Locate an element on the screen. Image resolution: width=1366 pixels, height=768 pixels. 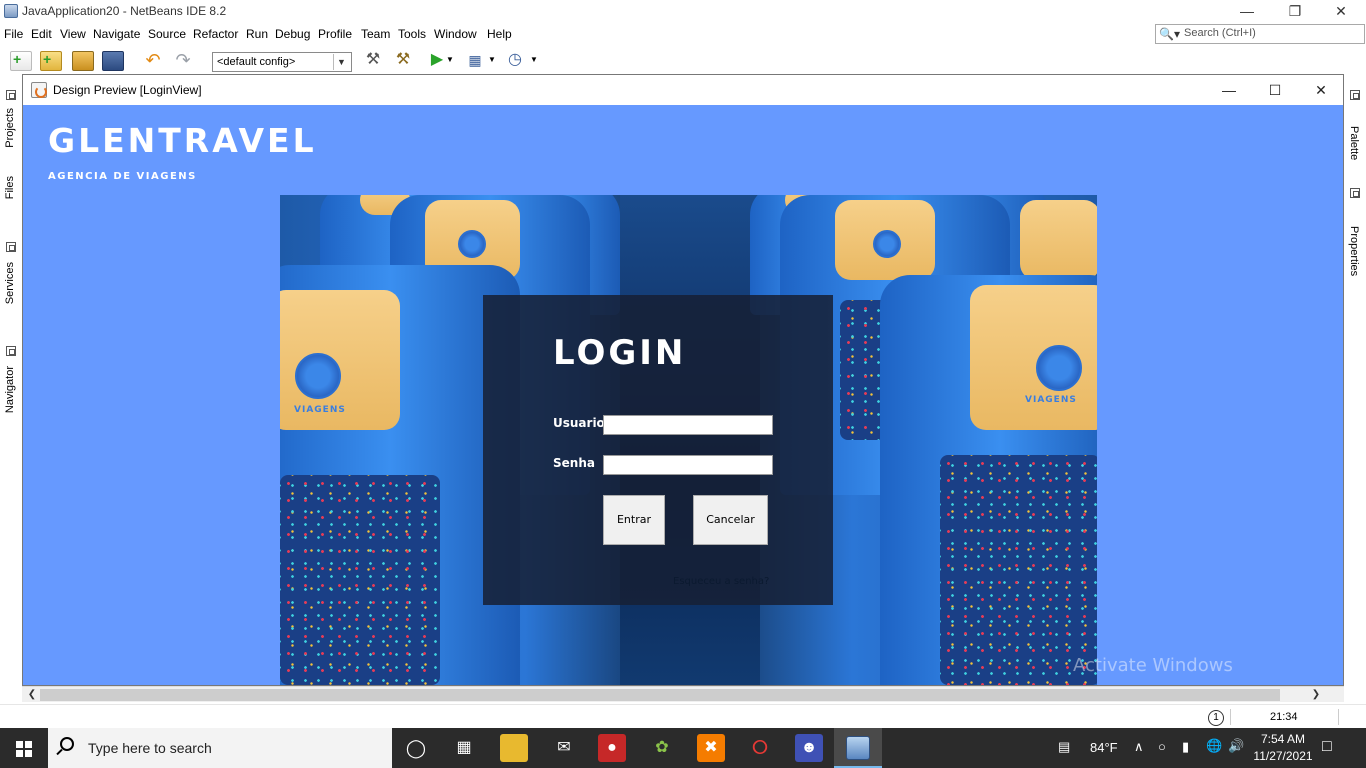
clock-date: 11/27/2021 is located at coordinates (1283, 756).